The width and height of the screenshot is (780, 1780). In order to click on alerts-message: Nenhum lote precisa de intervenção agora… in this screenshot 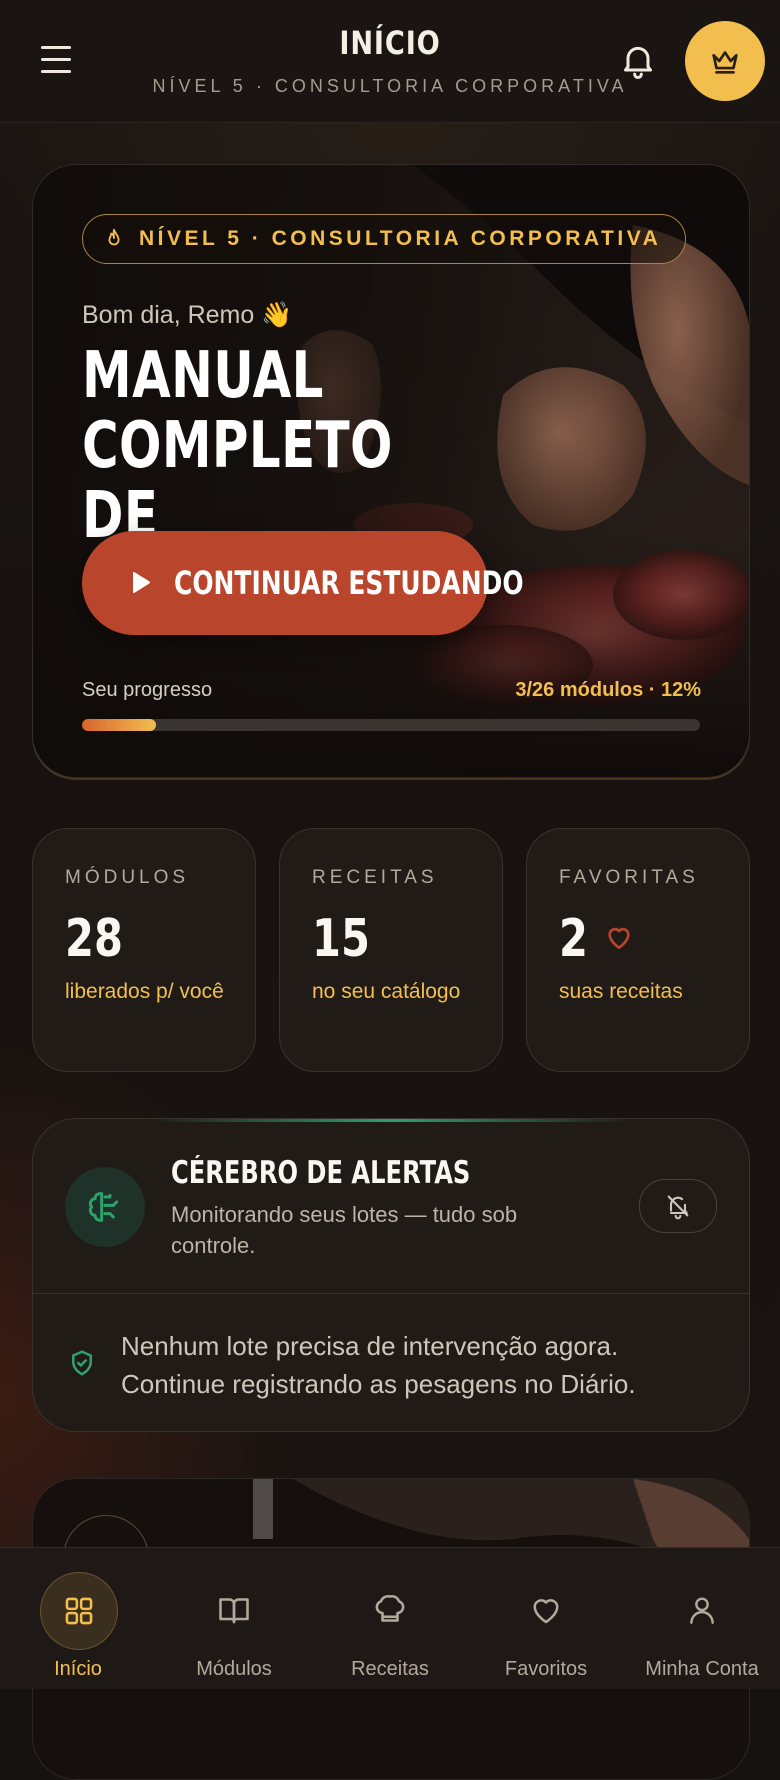, I will do `click(378, 1365)`.